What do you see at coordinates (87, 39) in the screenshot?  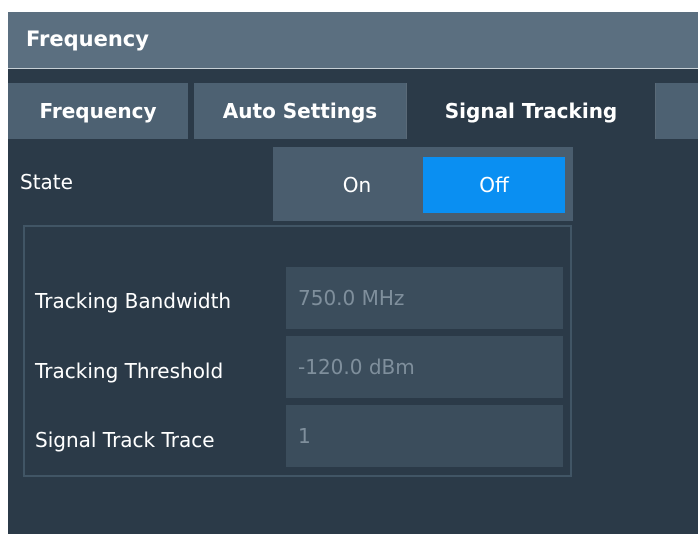 I see `dialog-title: Frequency` at bounding box center [87, 39].